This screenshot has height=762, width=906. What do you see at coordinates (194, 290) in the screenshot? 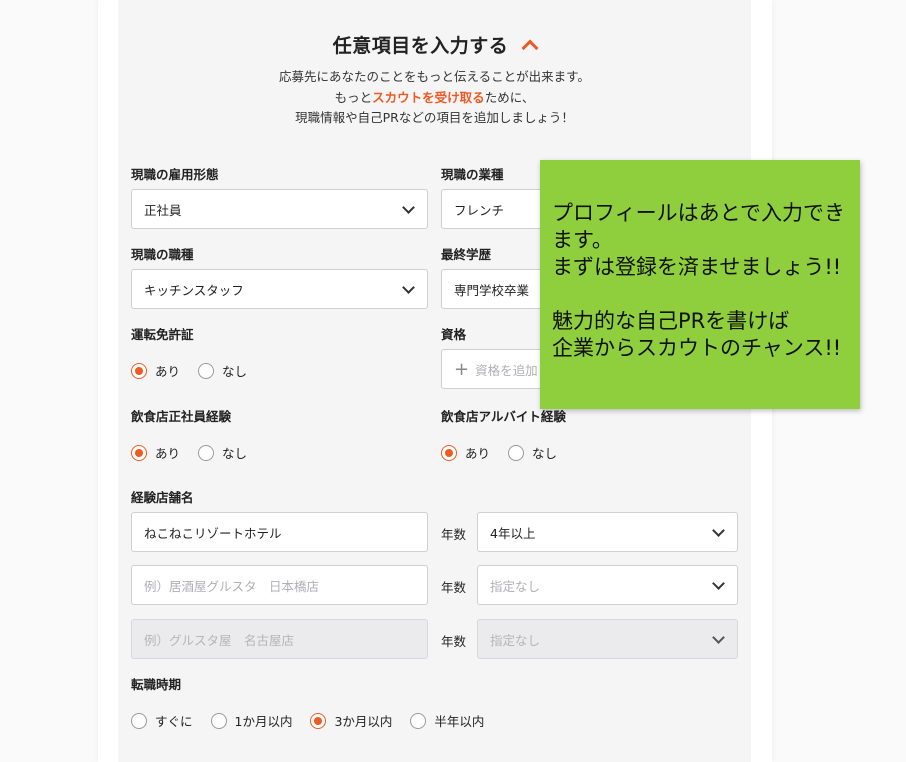
I see `job-type-value: キッチンスタッフ` at bounding box center [194, 290].